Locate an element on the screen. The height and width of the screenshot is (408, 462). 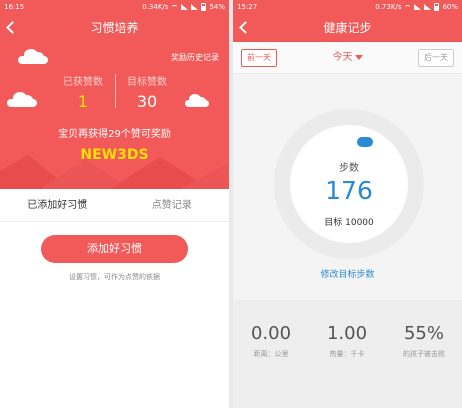
calories-value: 1.00 is located at coordinates (347, 333).